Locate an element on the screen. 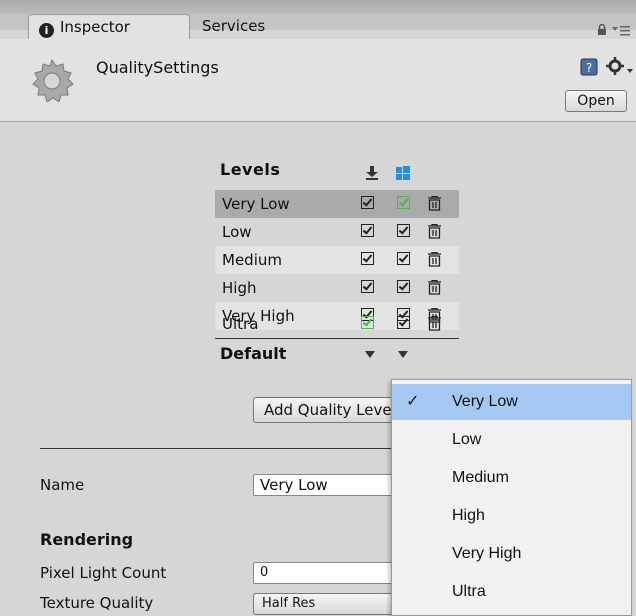 This screenshot has height=616, width=636. name-label: Name is located at coordinates (62, 485).